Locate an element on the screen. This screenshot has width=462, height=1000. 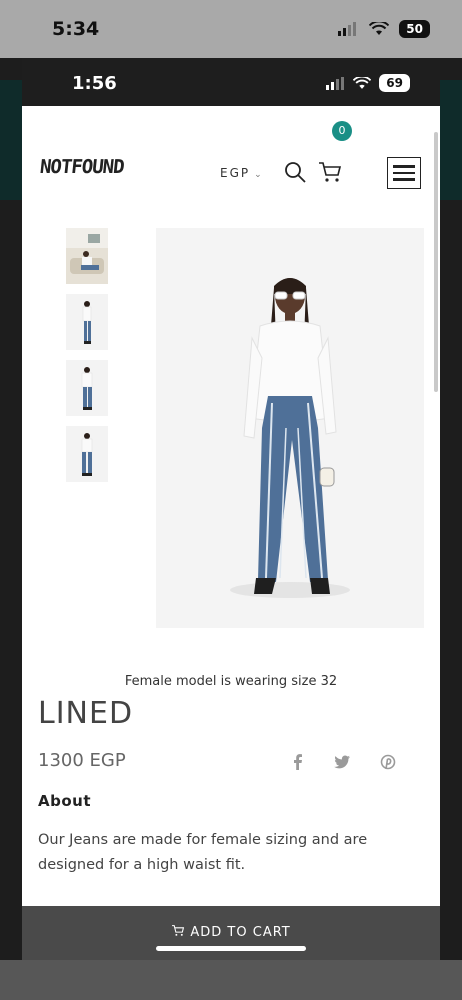
inner-clock: 1:56 is located at coordinates (94, 83).